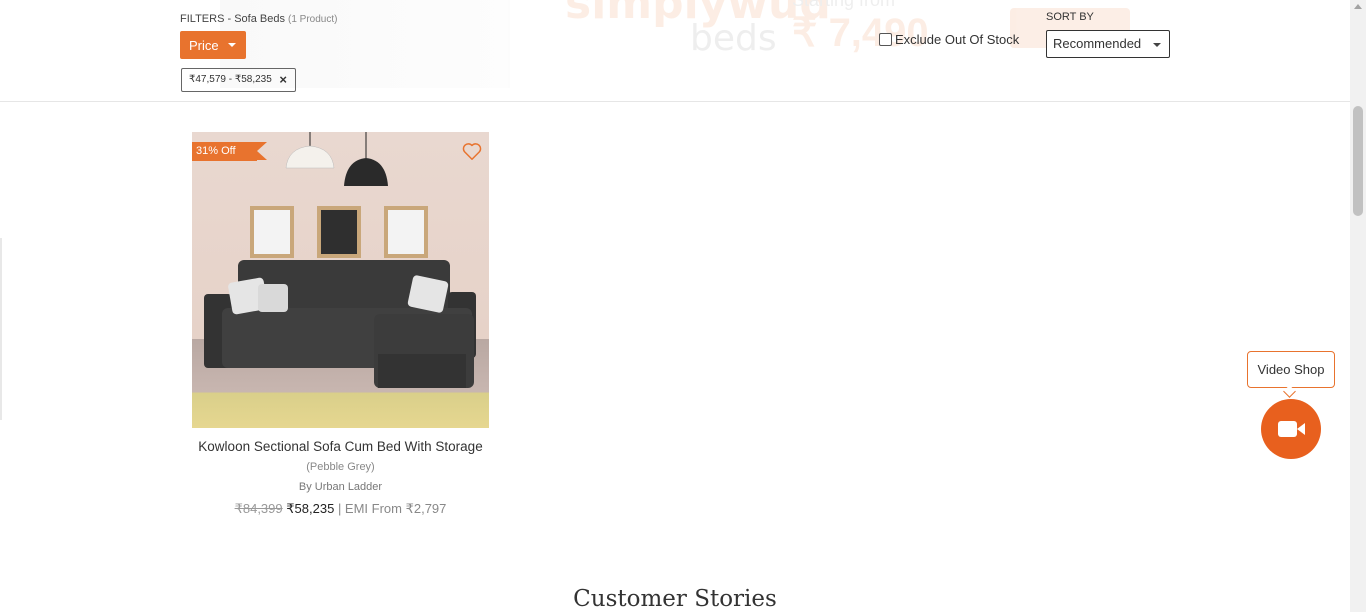  I want to click on product-count: (1 Product), so click(313, 19).